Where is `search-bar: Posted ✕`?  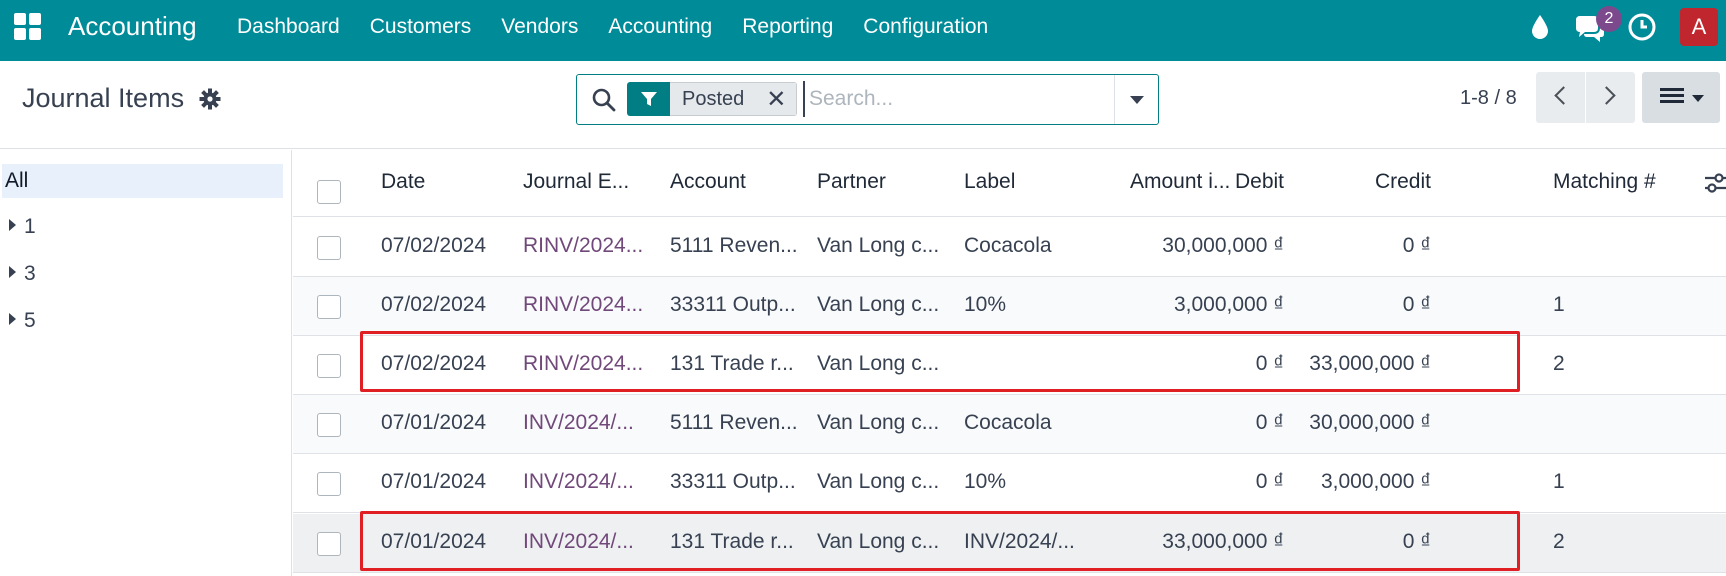
search-bar: Posted ✕ is located at coordinates (867, 99).